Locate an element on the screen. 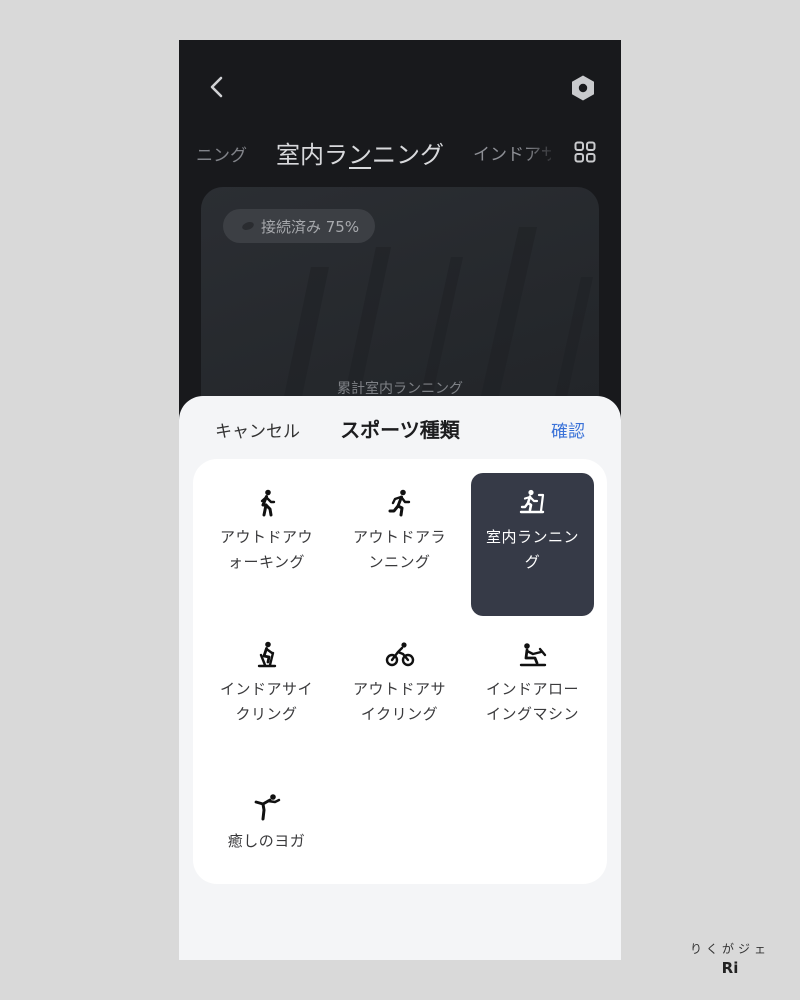 This screenshot has height=1000, width=800. card-caption: 累計室内ランニング is located at coordinates (400, 389).